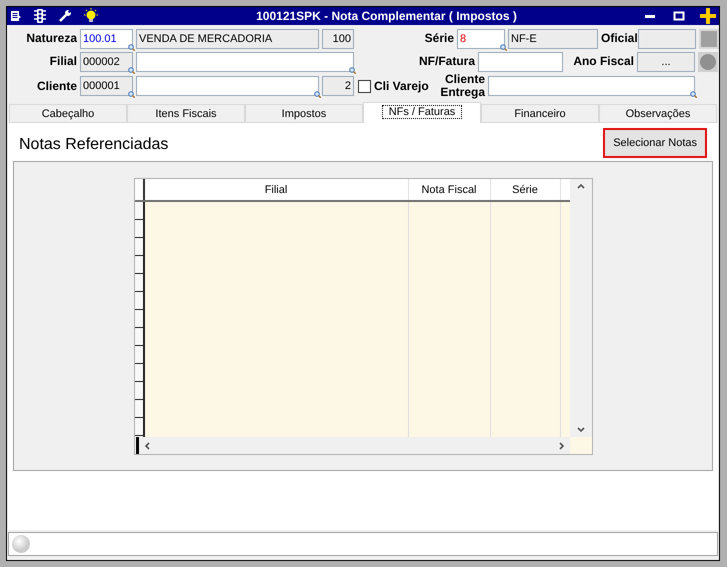 This screenshot has height=567, width=727. I want to click on field-label: Cliente Entrega, so click(462, 86).